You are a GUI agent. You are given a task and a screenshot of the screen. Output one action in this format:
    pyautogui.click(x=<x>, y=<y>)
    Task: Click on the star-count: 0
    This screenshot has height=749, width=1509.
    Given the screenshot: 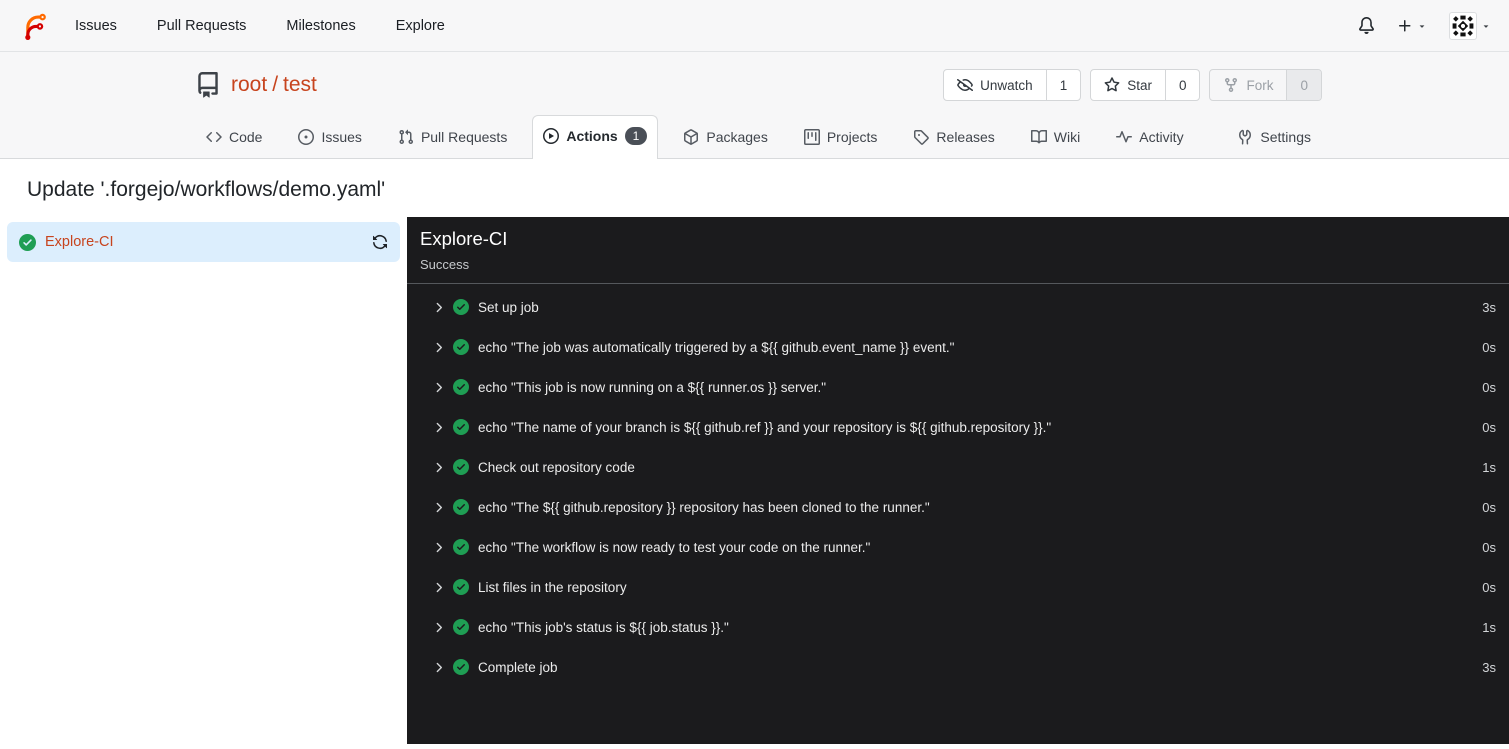 What is the action you would take?
    pyautogui.click(x=1182, y=85)
    